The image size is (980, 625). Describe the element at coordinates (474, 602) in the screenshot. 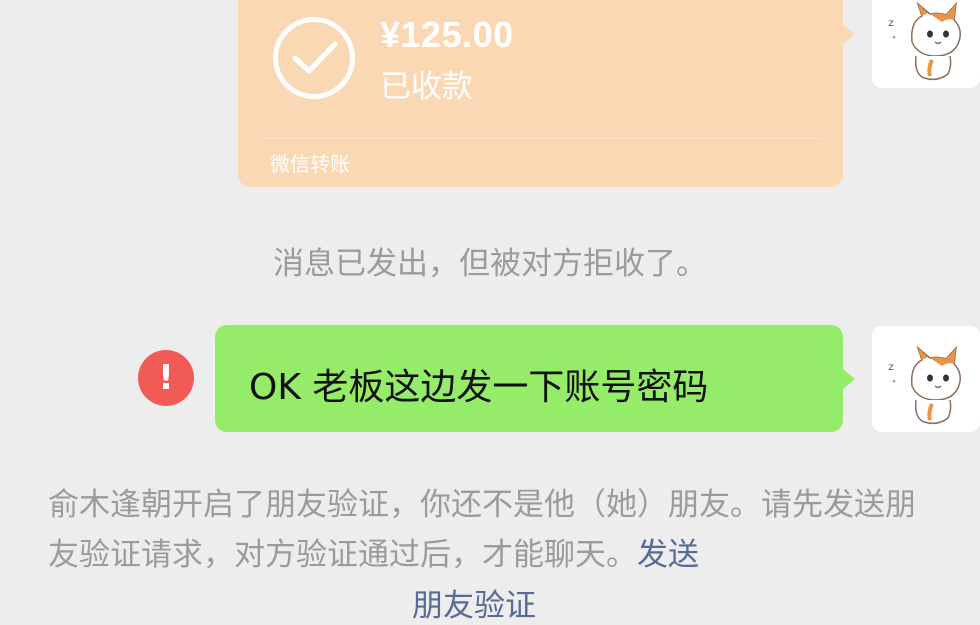

I see `send-verification-link-continued: 朋友验证` at that location.